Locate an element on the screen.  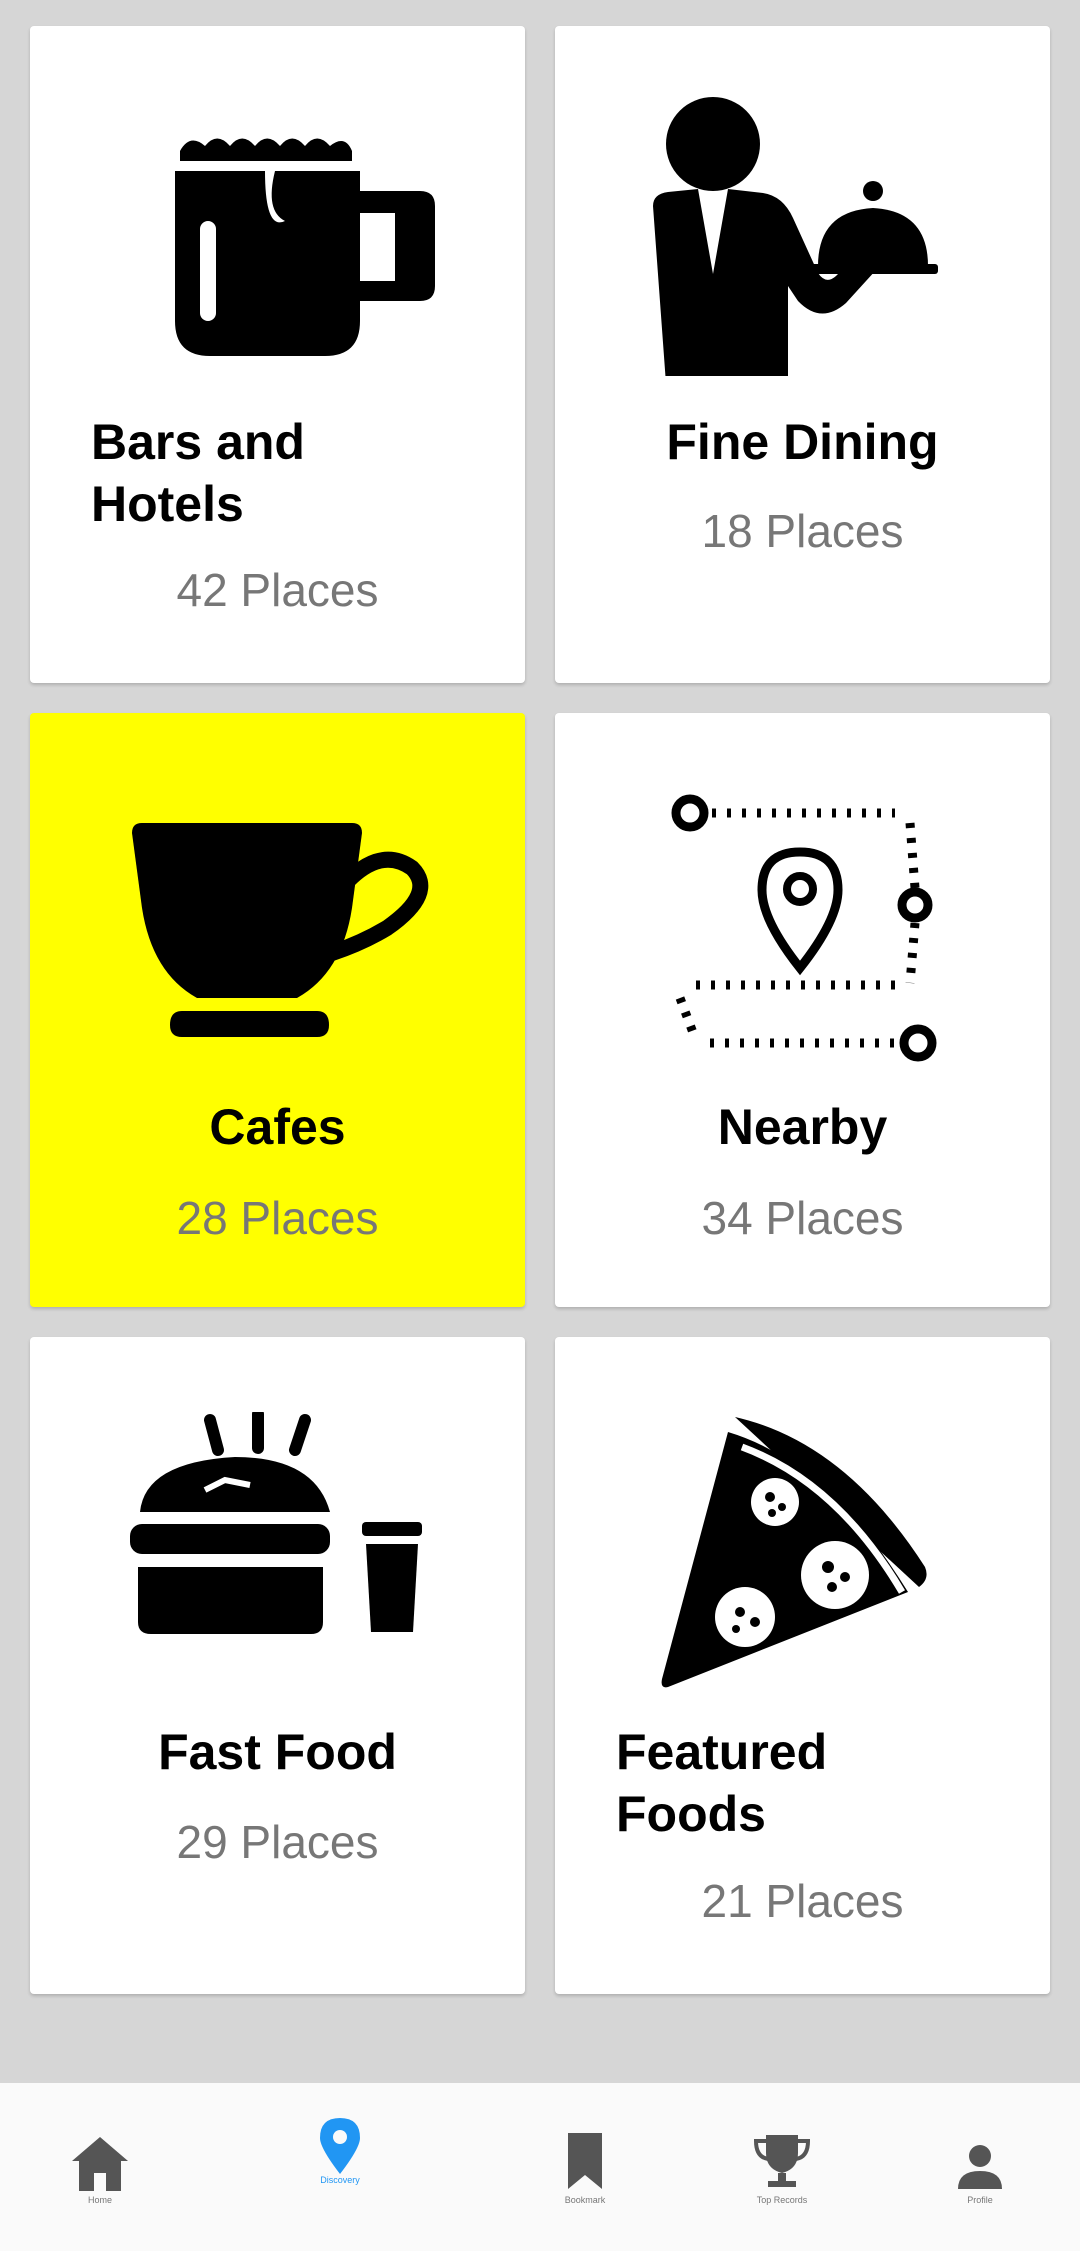
category-card-fine-dining: Fine Dining 18 Places is located at coordinates (802, 354).